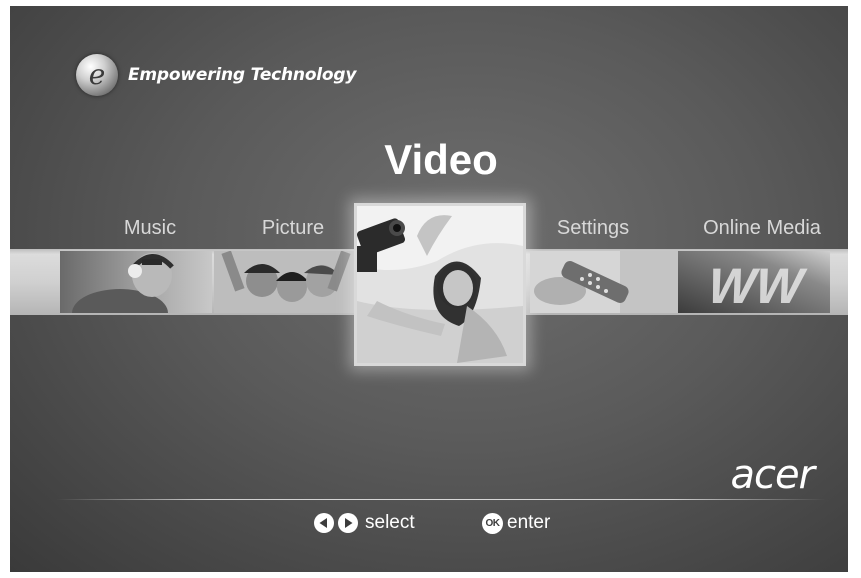  I want to click on menu-label-online-media: Online Media, so click(762, 228).